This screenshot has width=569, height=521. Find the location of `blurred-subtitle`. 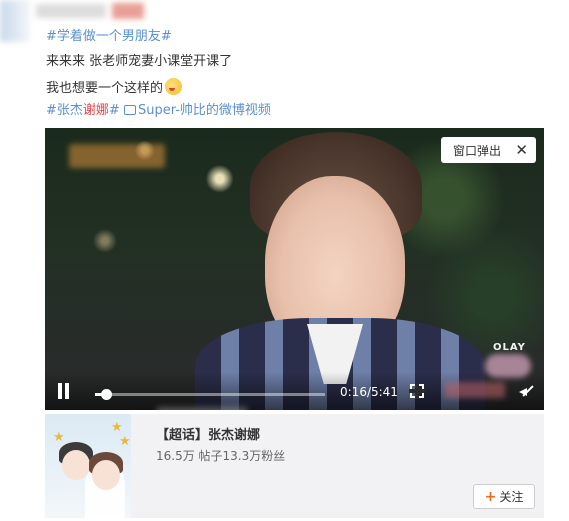

blurred-subtitle is located at coordinates (202, 408).